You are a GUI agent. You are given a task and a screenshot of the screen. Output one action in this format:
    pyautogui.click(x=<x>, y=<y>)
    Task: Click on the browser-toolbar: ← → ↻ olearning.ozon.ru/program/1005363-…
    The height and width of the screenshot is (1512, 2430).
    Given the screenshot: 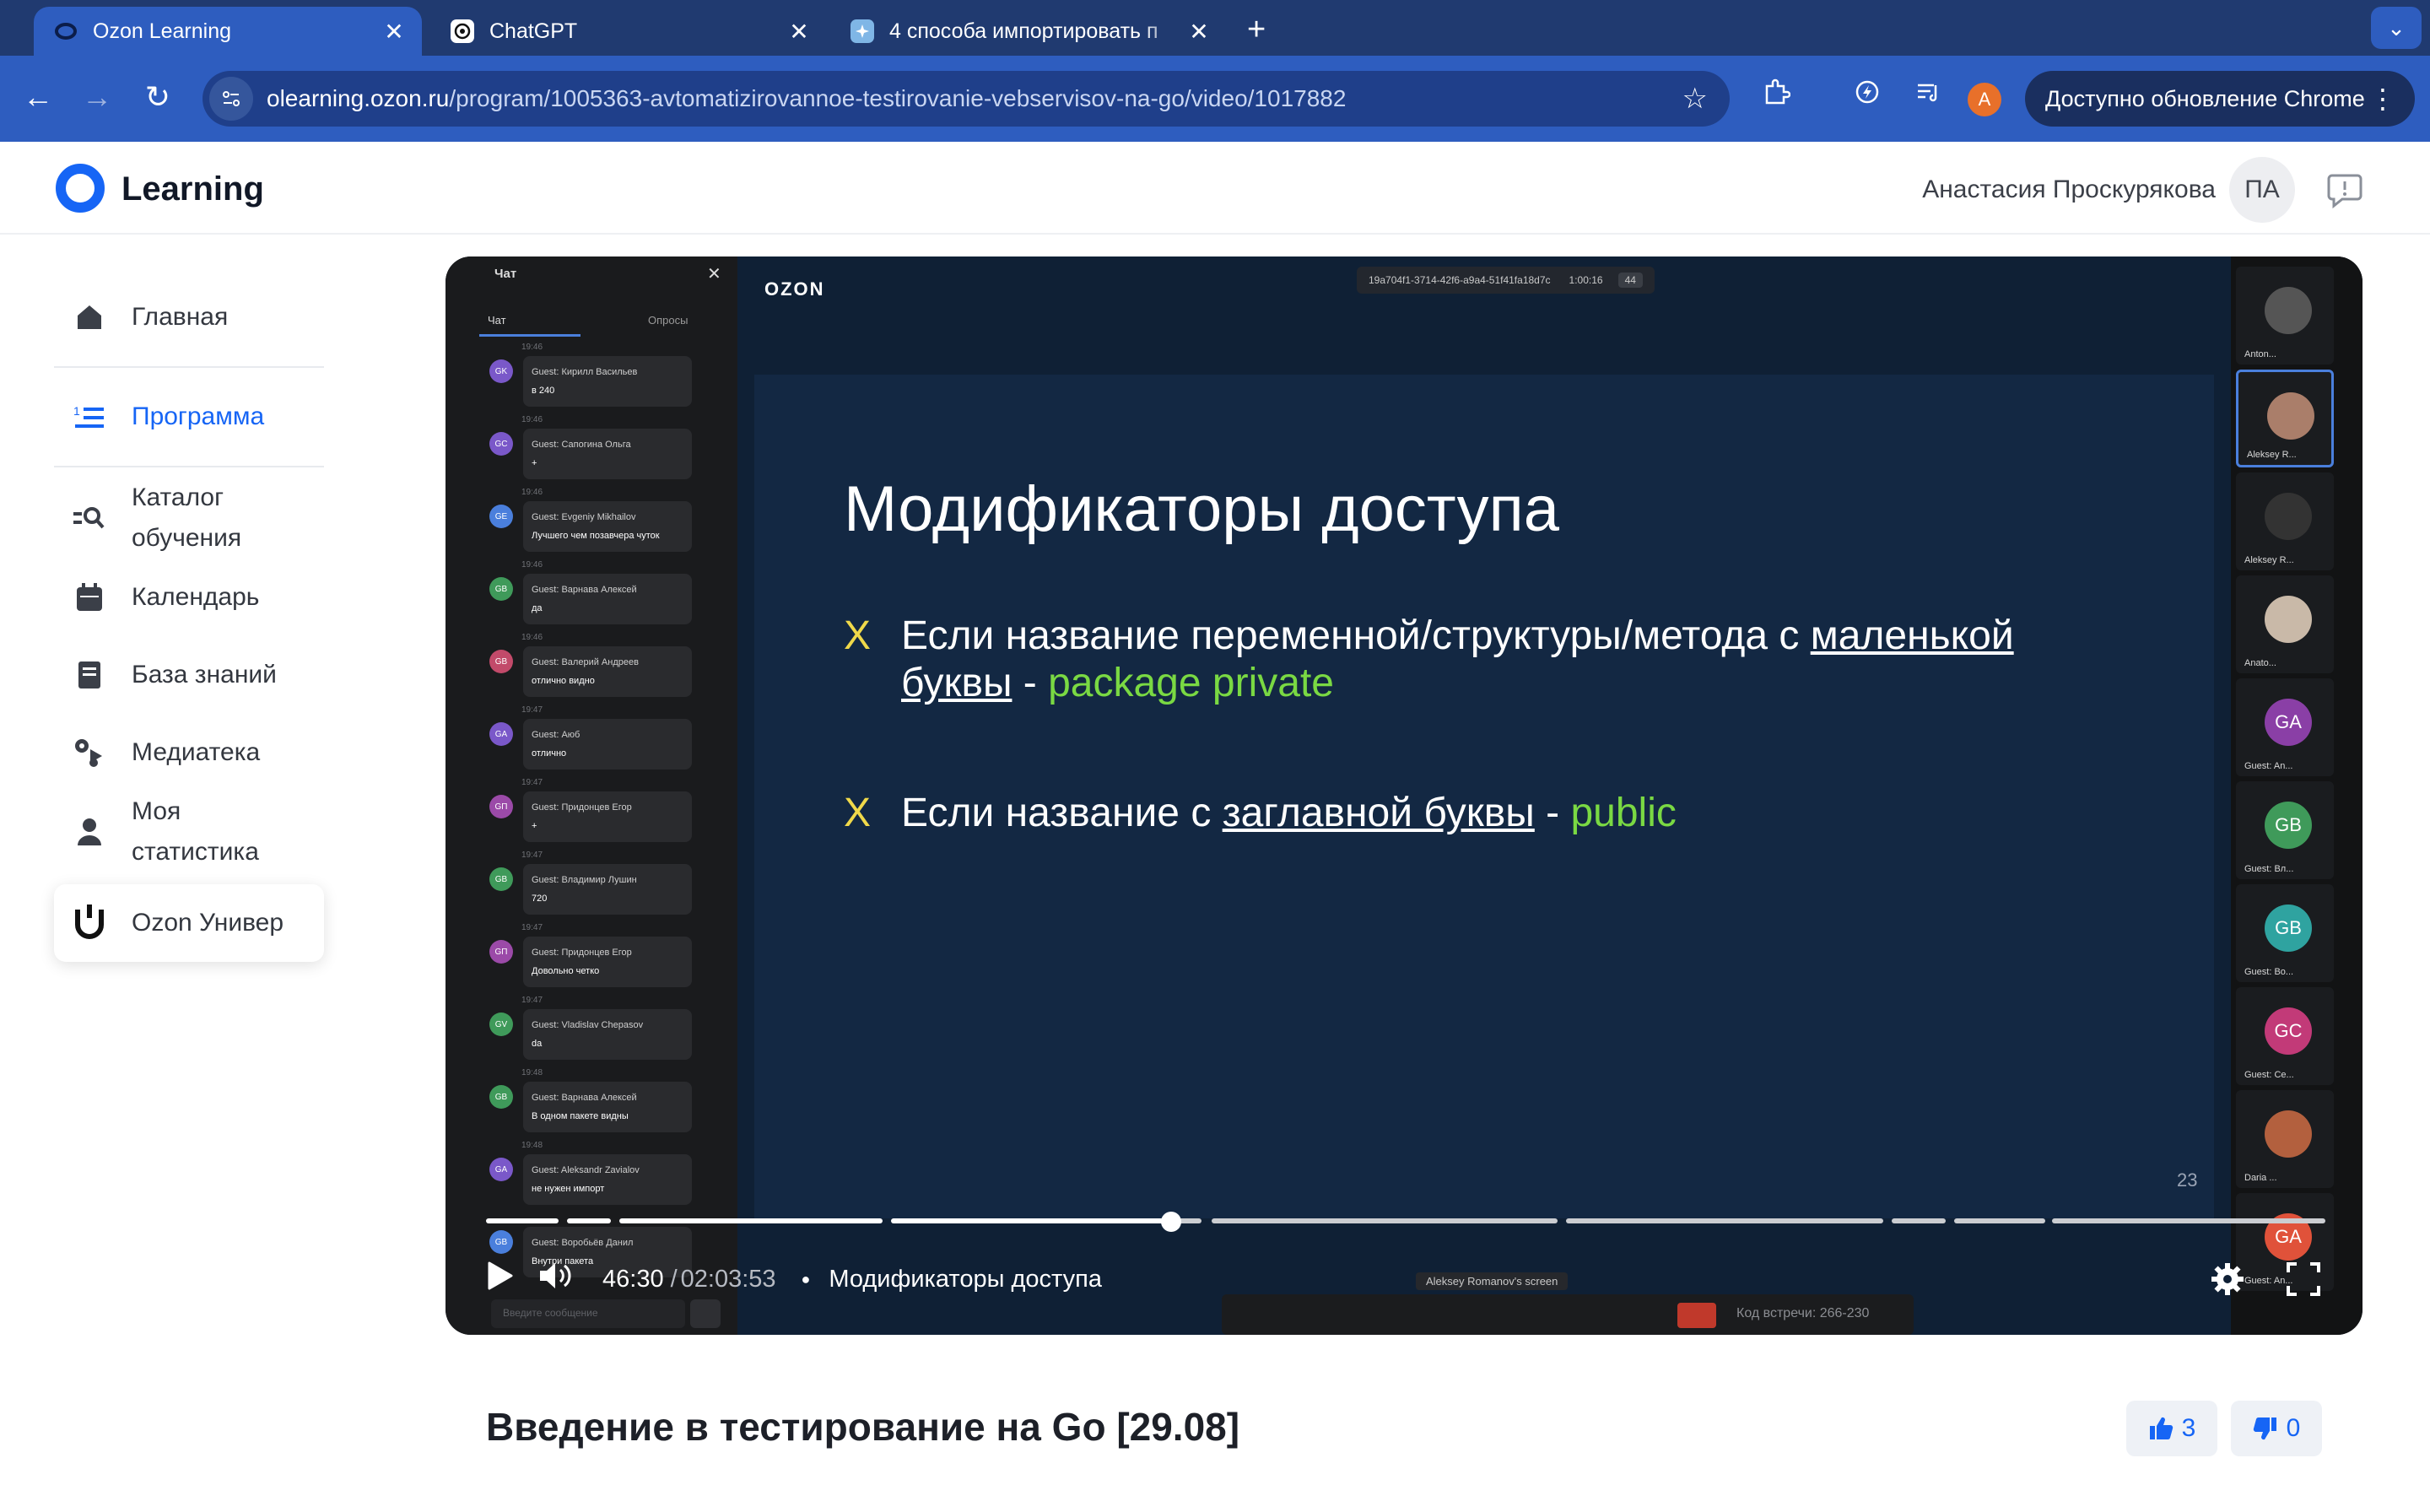 What is the action you would take?
    pyautogui.click(x=1215, y=99)
    